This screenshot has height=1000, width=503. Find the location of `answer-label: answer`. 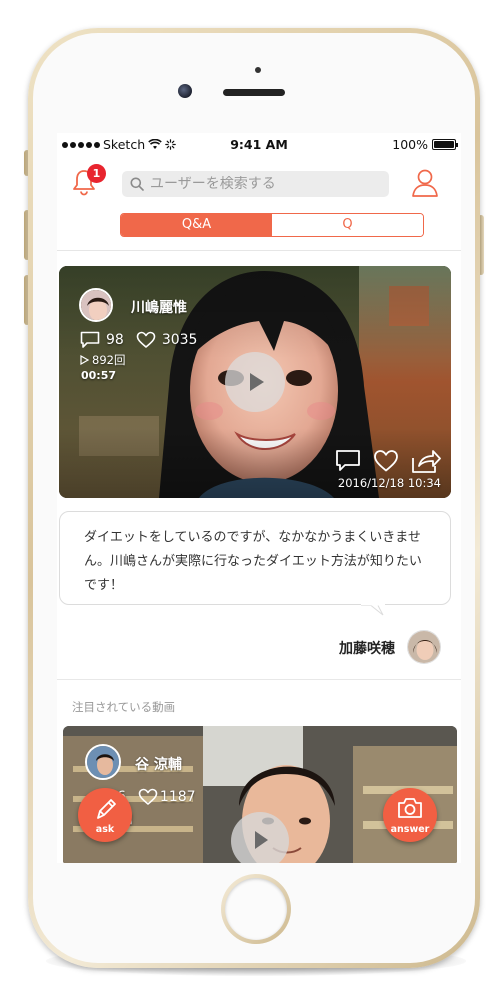

answer-label: answer is located at coordinates (410, 829).